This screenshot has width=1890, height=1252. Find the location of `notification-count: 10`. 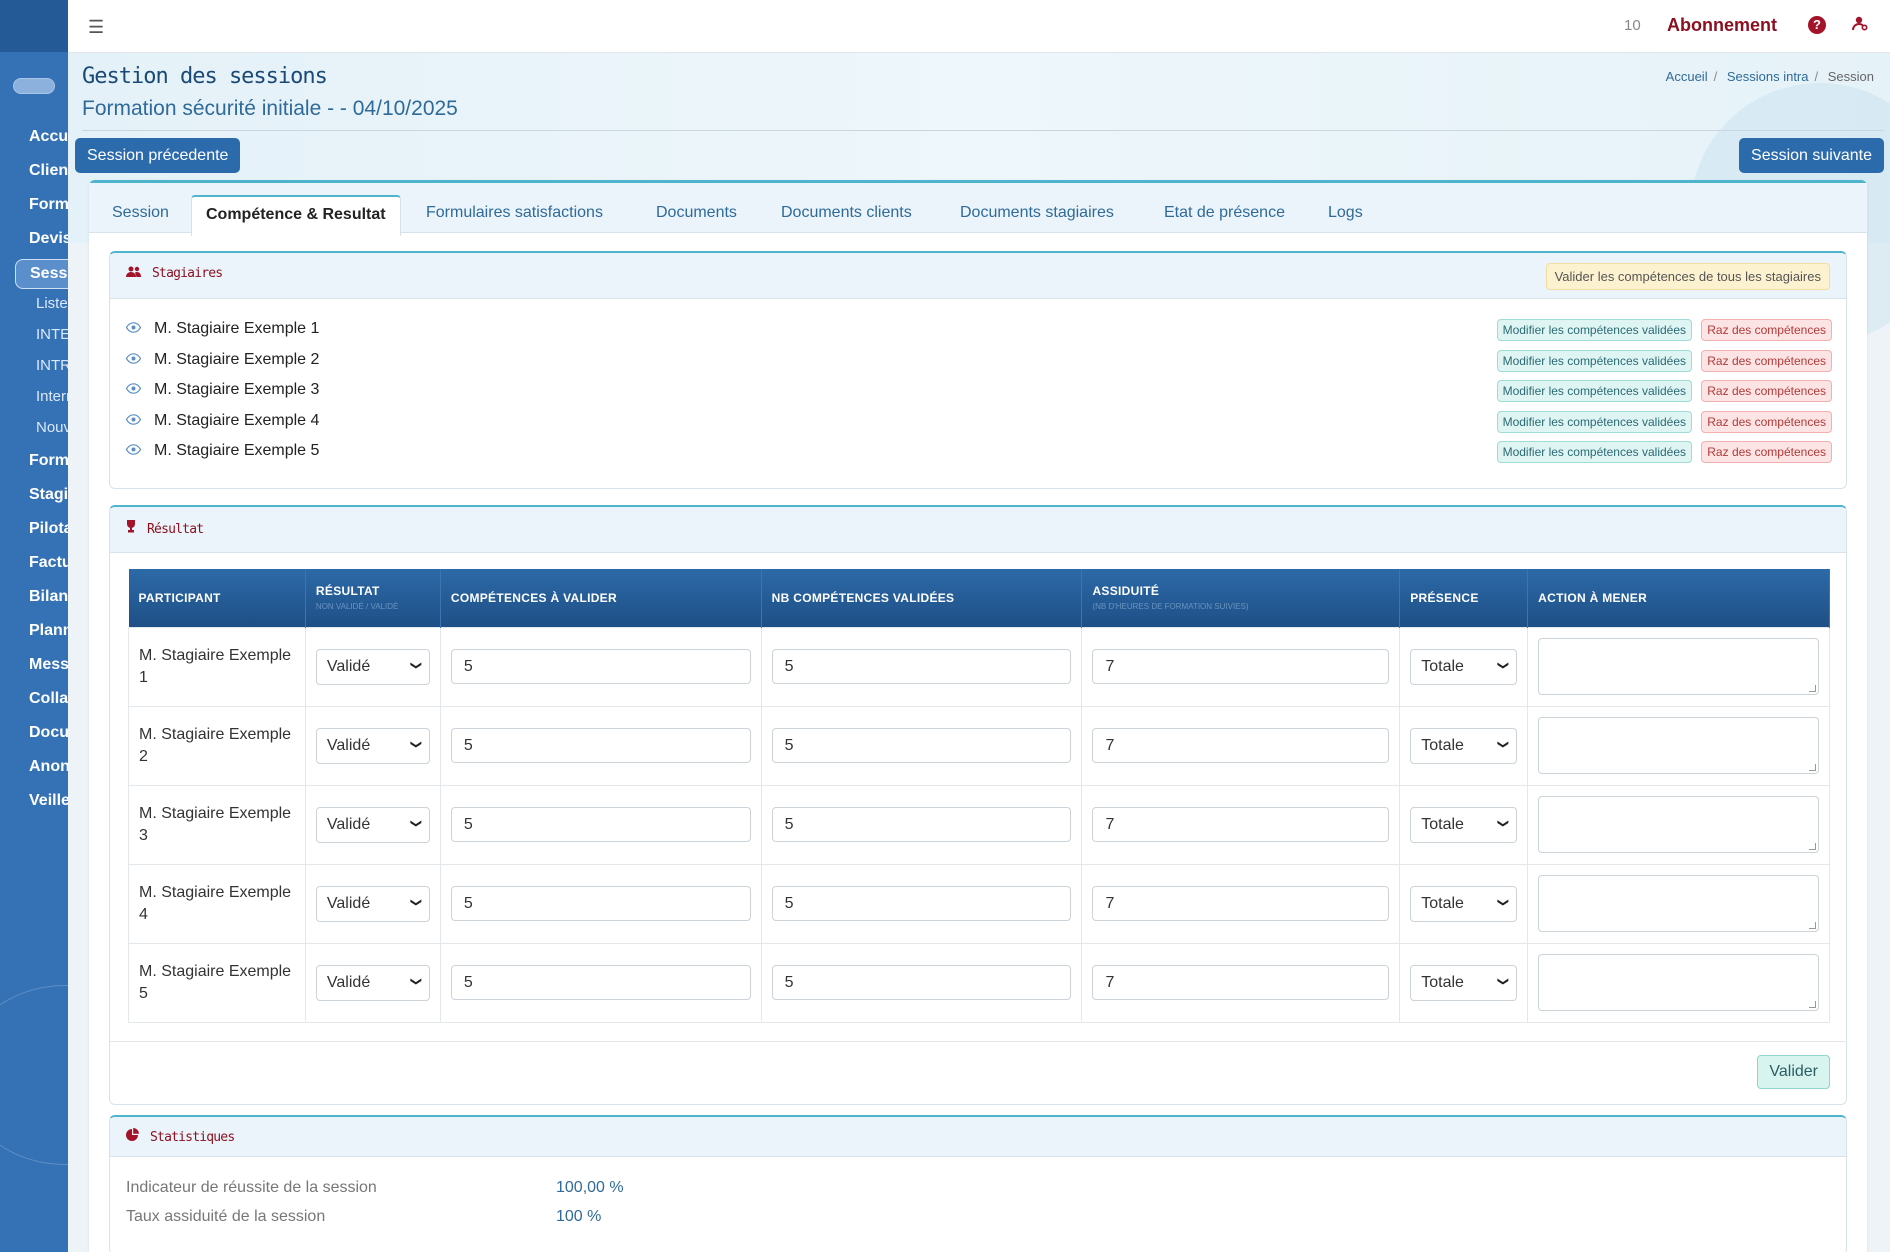

notification-count: 10 is located at coordinates (1632, 25).